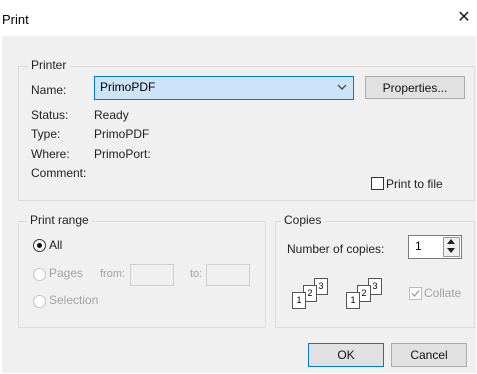  What do you see at coordinates (435, 247) in the screenshot?
I see `copies-spinbox: 1` at bounding box center [435, 247].